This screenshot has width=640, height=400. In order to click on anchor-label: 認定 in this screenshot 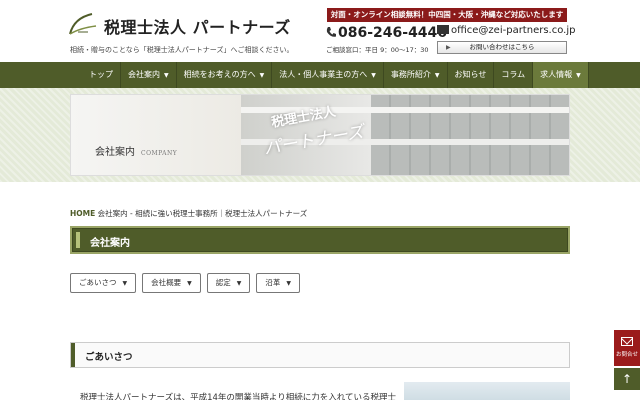, I will do `click(223, 282)`.